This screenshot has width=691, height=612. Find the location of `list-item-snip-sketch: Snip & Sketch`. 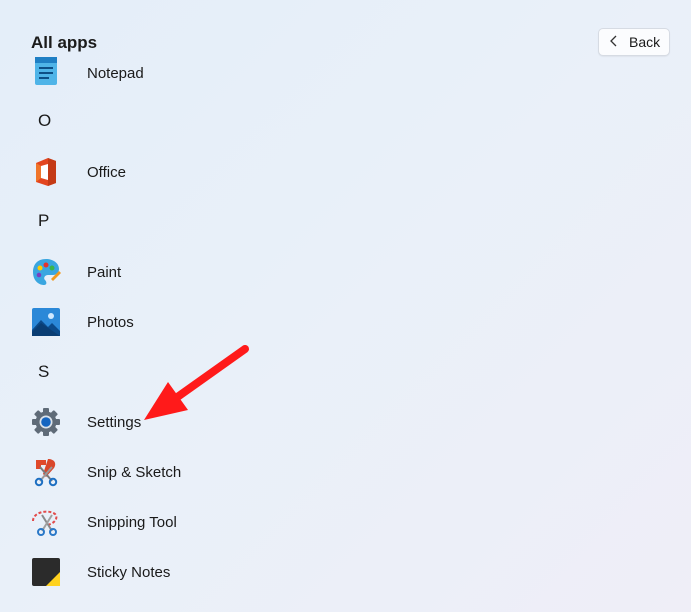

list-item-snip-sketch: Snip & Sketch is located at coordinates (105, 472).